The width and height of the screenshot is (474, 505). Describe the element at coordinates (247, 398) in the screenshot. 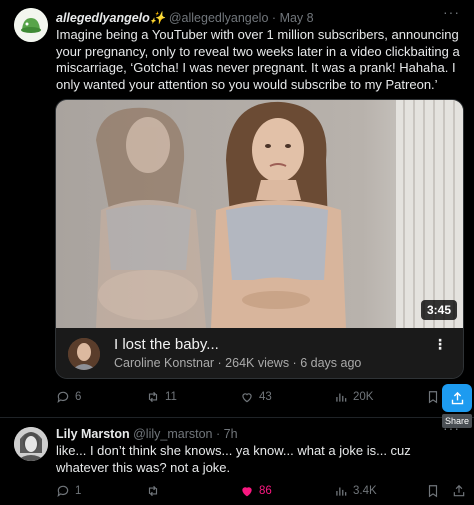

I see `heart-icon` at that location.